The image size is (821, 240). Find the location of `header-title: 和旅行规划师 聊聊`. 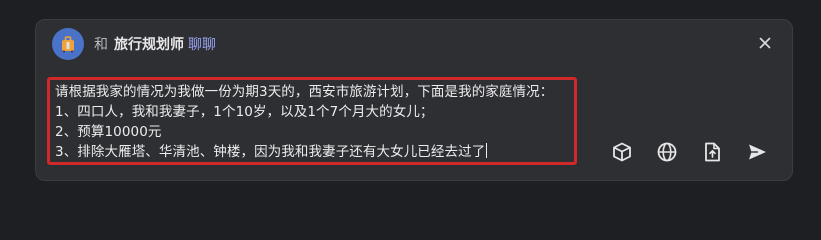

header-title: 和旅行规划师 聊聊 is located at coordinates (155, 44).